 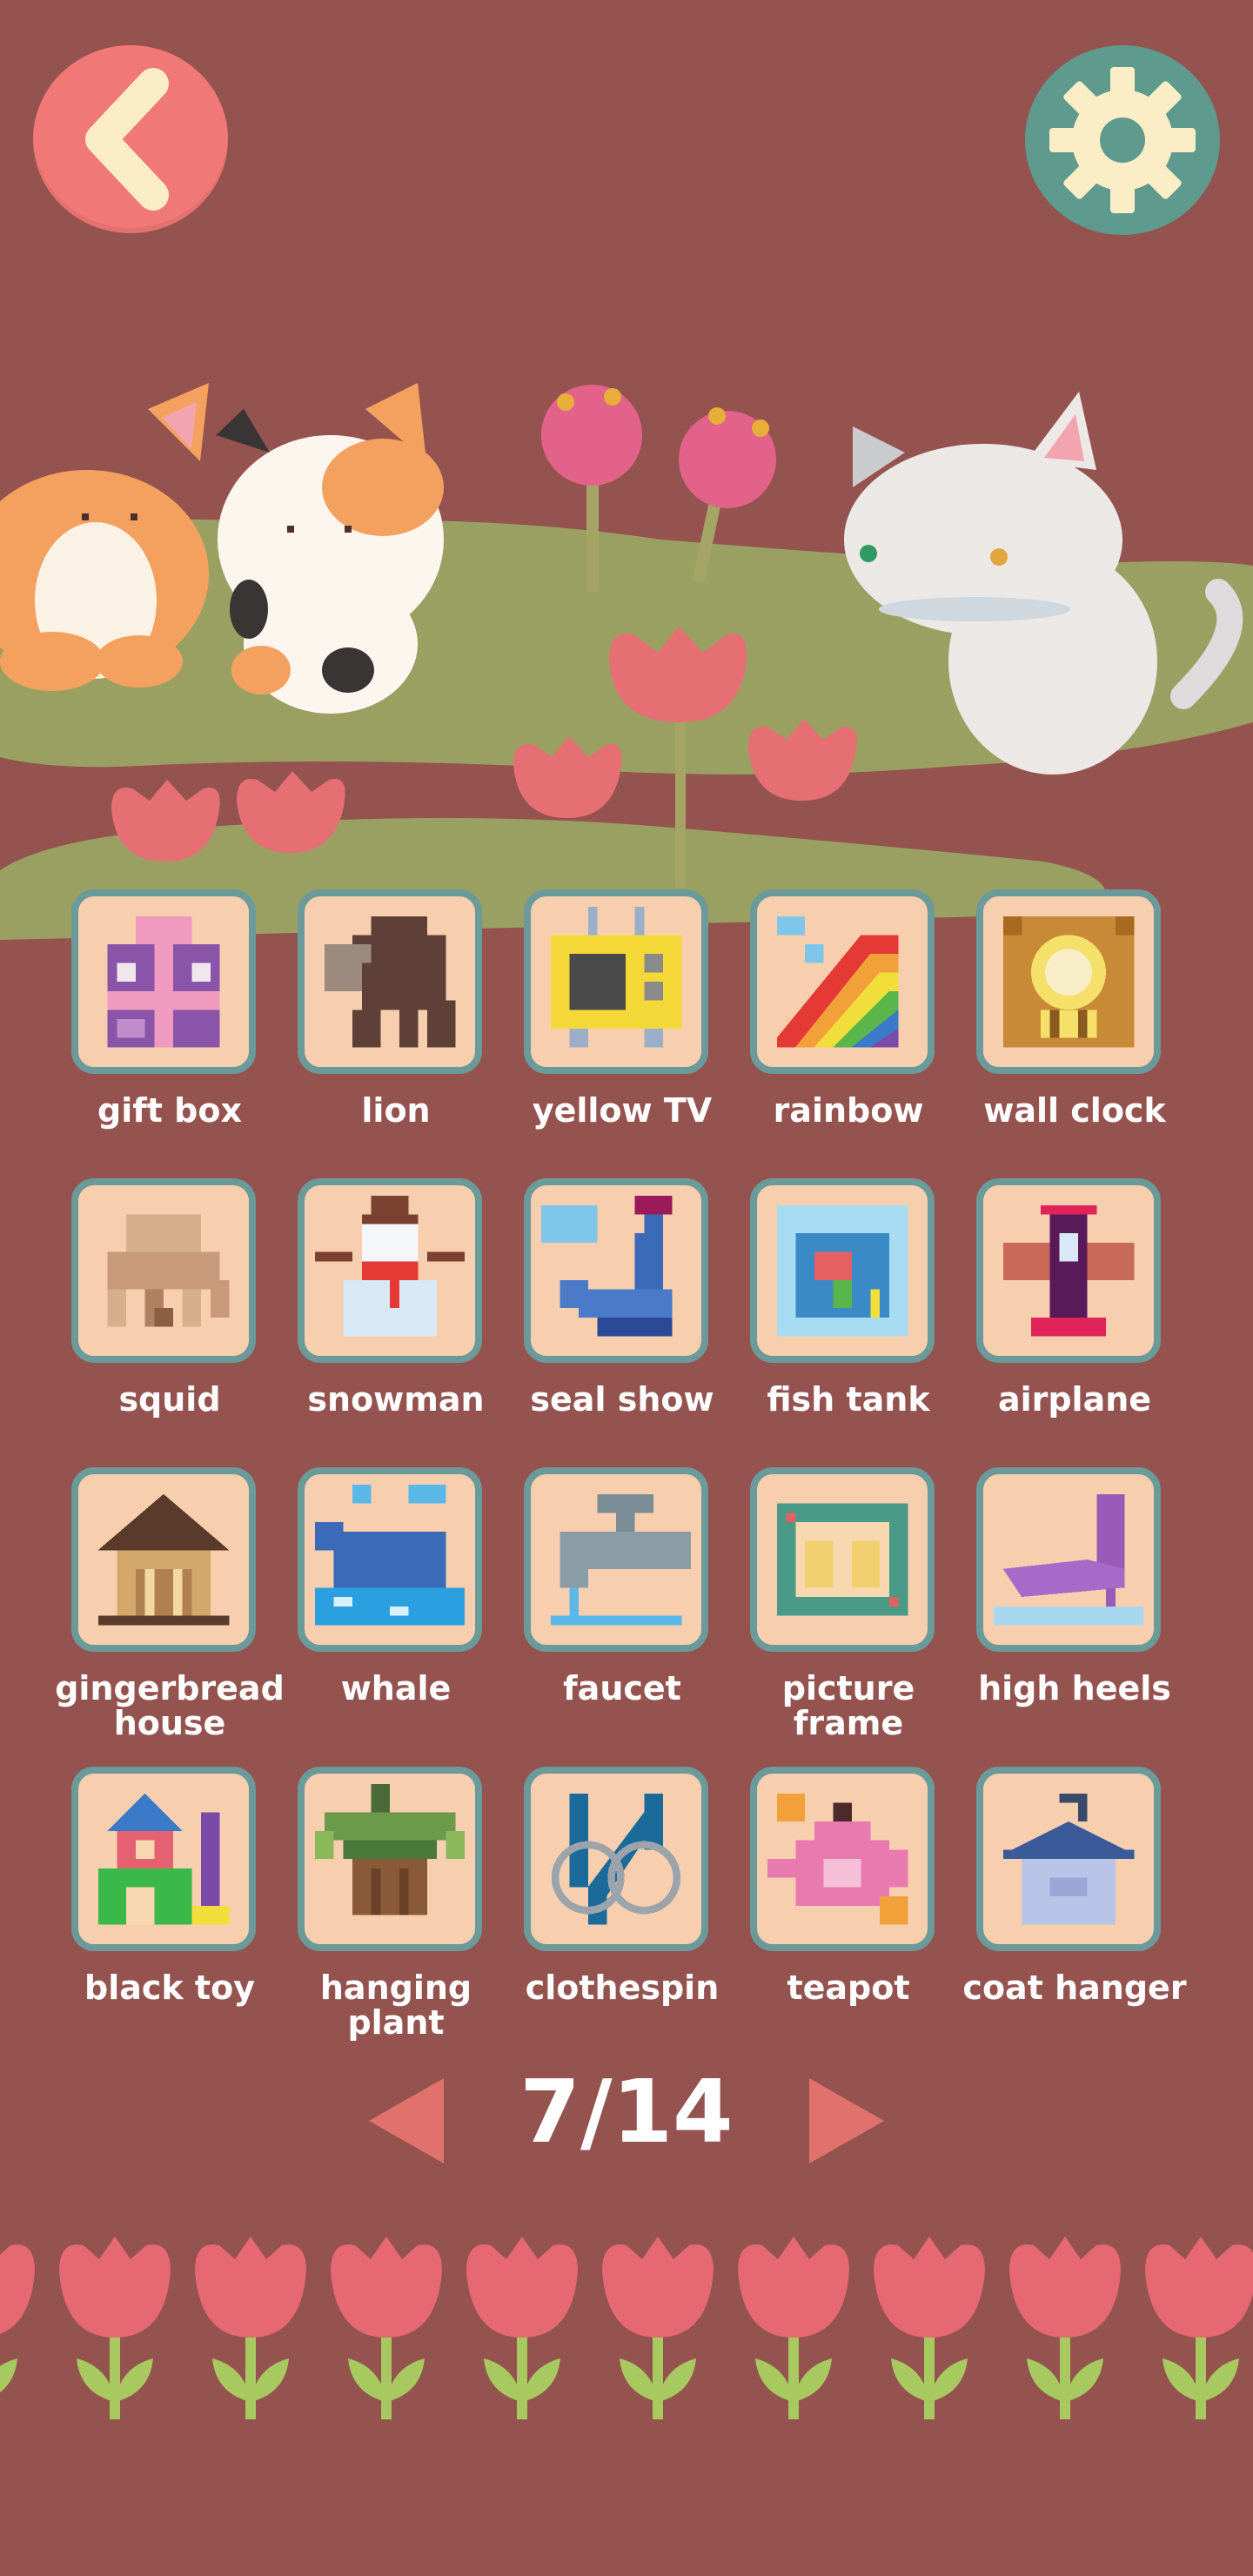 I want to click on house-icon, so click(x=163, y=1559).